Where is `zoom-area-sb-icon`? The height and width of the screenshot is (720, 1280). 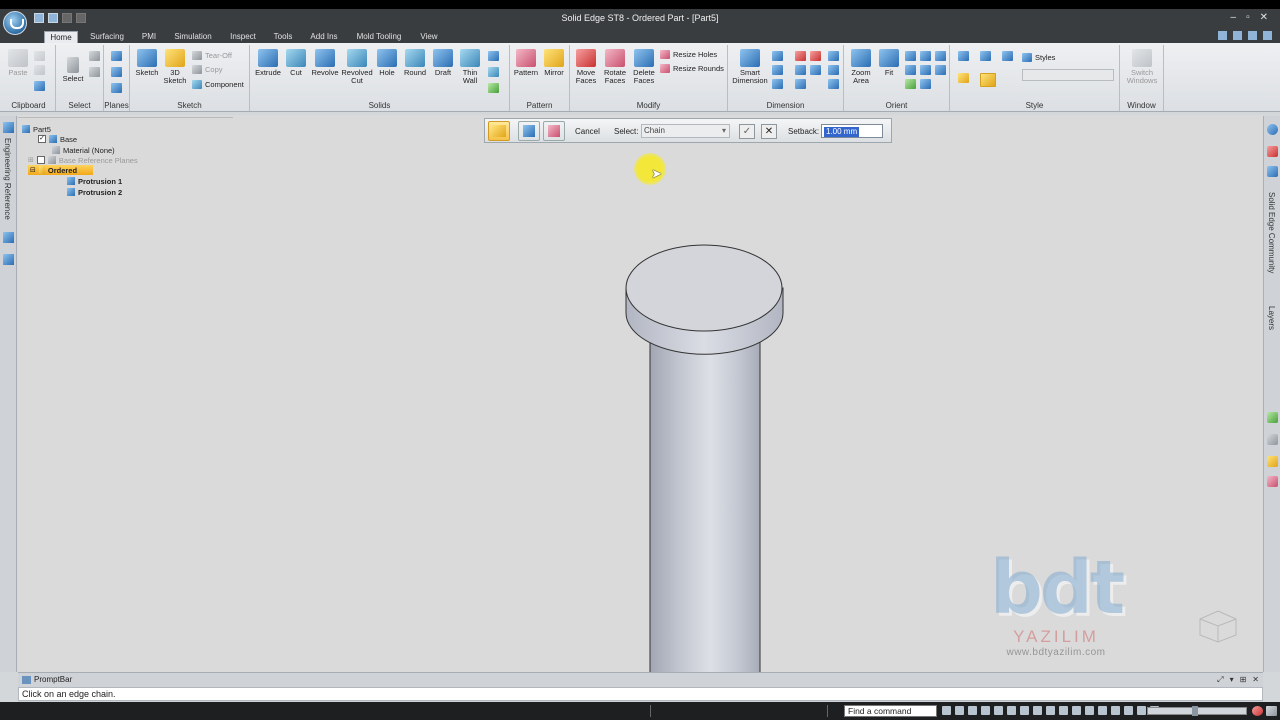
zoom-area-sb-icon is located at coordinates (1011, 710).